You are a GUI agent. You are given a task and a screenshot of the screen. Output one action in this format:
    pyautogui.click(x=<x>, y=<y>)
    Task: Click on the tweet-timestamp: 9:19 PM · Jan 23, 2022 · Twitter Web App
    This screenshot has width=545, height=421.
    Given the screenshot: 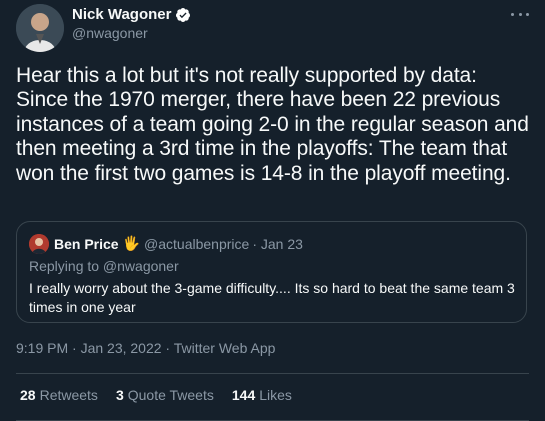 What is the action you would take?
    pyautogui.click(x=145, y=348)
    